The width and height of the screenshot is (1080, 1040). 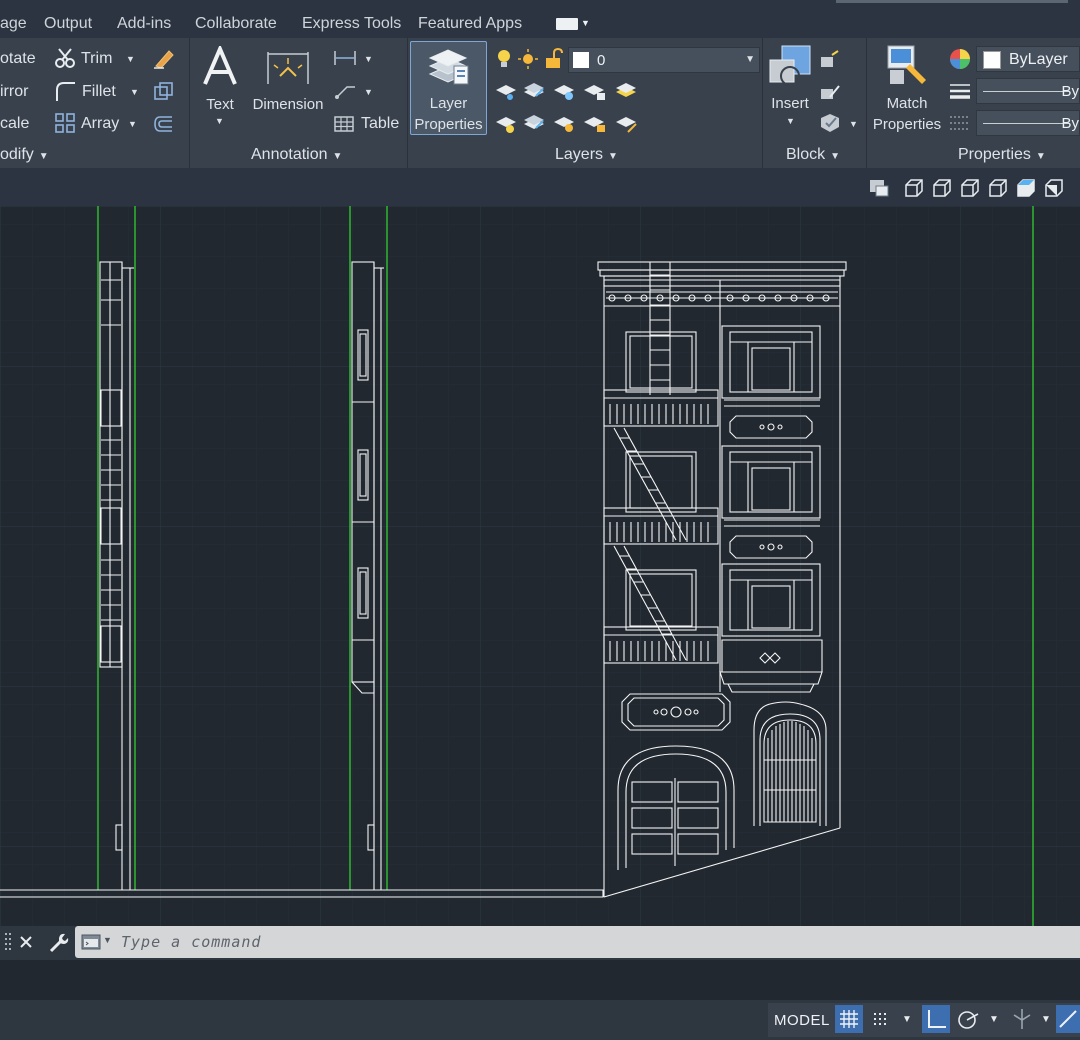 I want to click on lineweight-value: By, so click(x=1070, y=91).